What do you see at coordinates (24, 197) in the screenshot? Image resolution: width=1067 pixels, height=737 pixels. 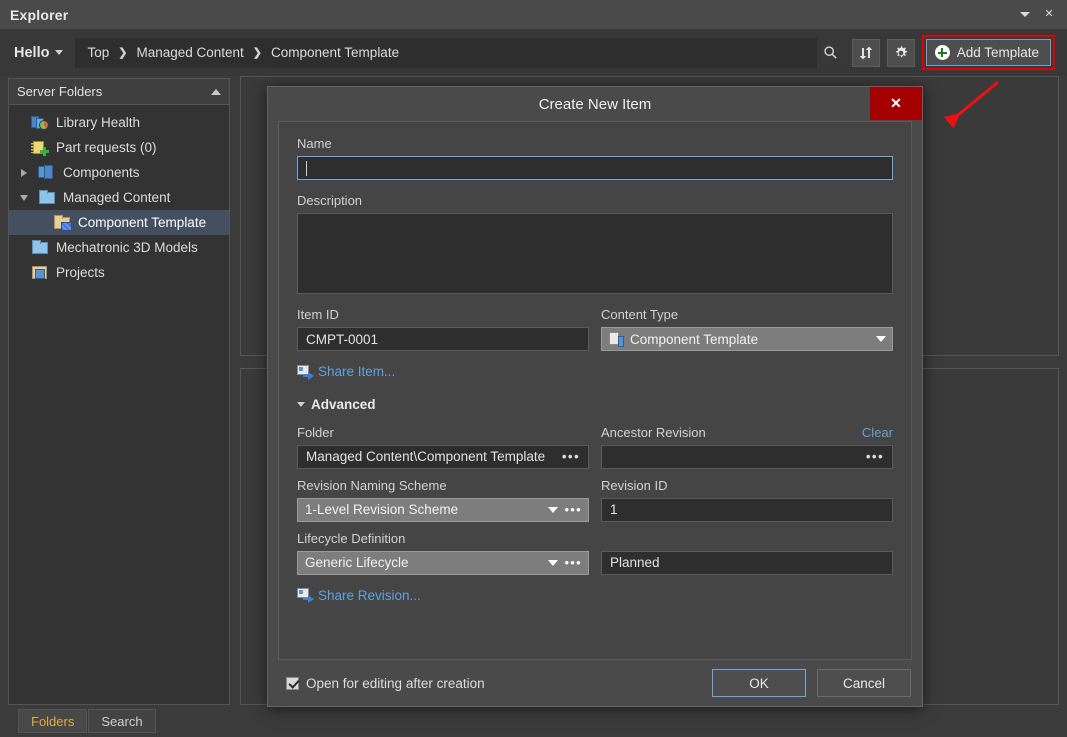 I see `collapse-twisty-icon` at bounding box center [24, 197].